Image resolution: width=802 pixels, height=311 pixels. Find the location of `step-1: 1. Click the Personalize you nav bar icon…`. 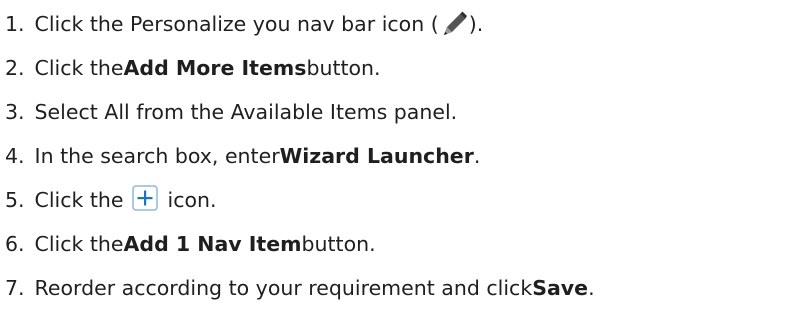

step-1: 1. Click the Personalize you nav bar icon… is located at coordinates (241, 24).